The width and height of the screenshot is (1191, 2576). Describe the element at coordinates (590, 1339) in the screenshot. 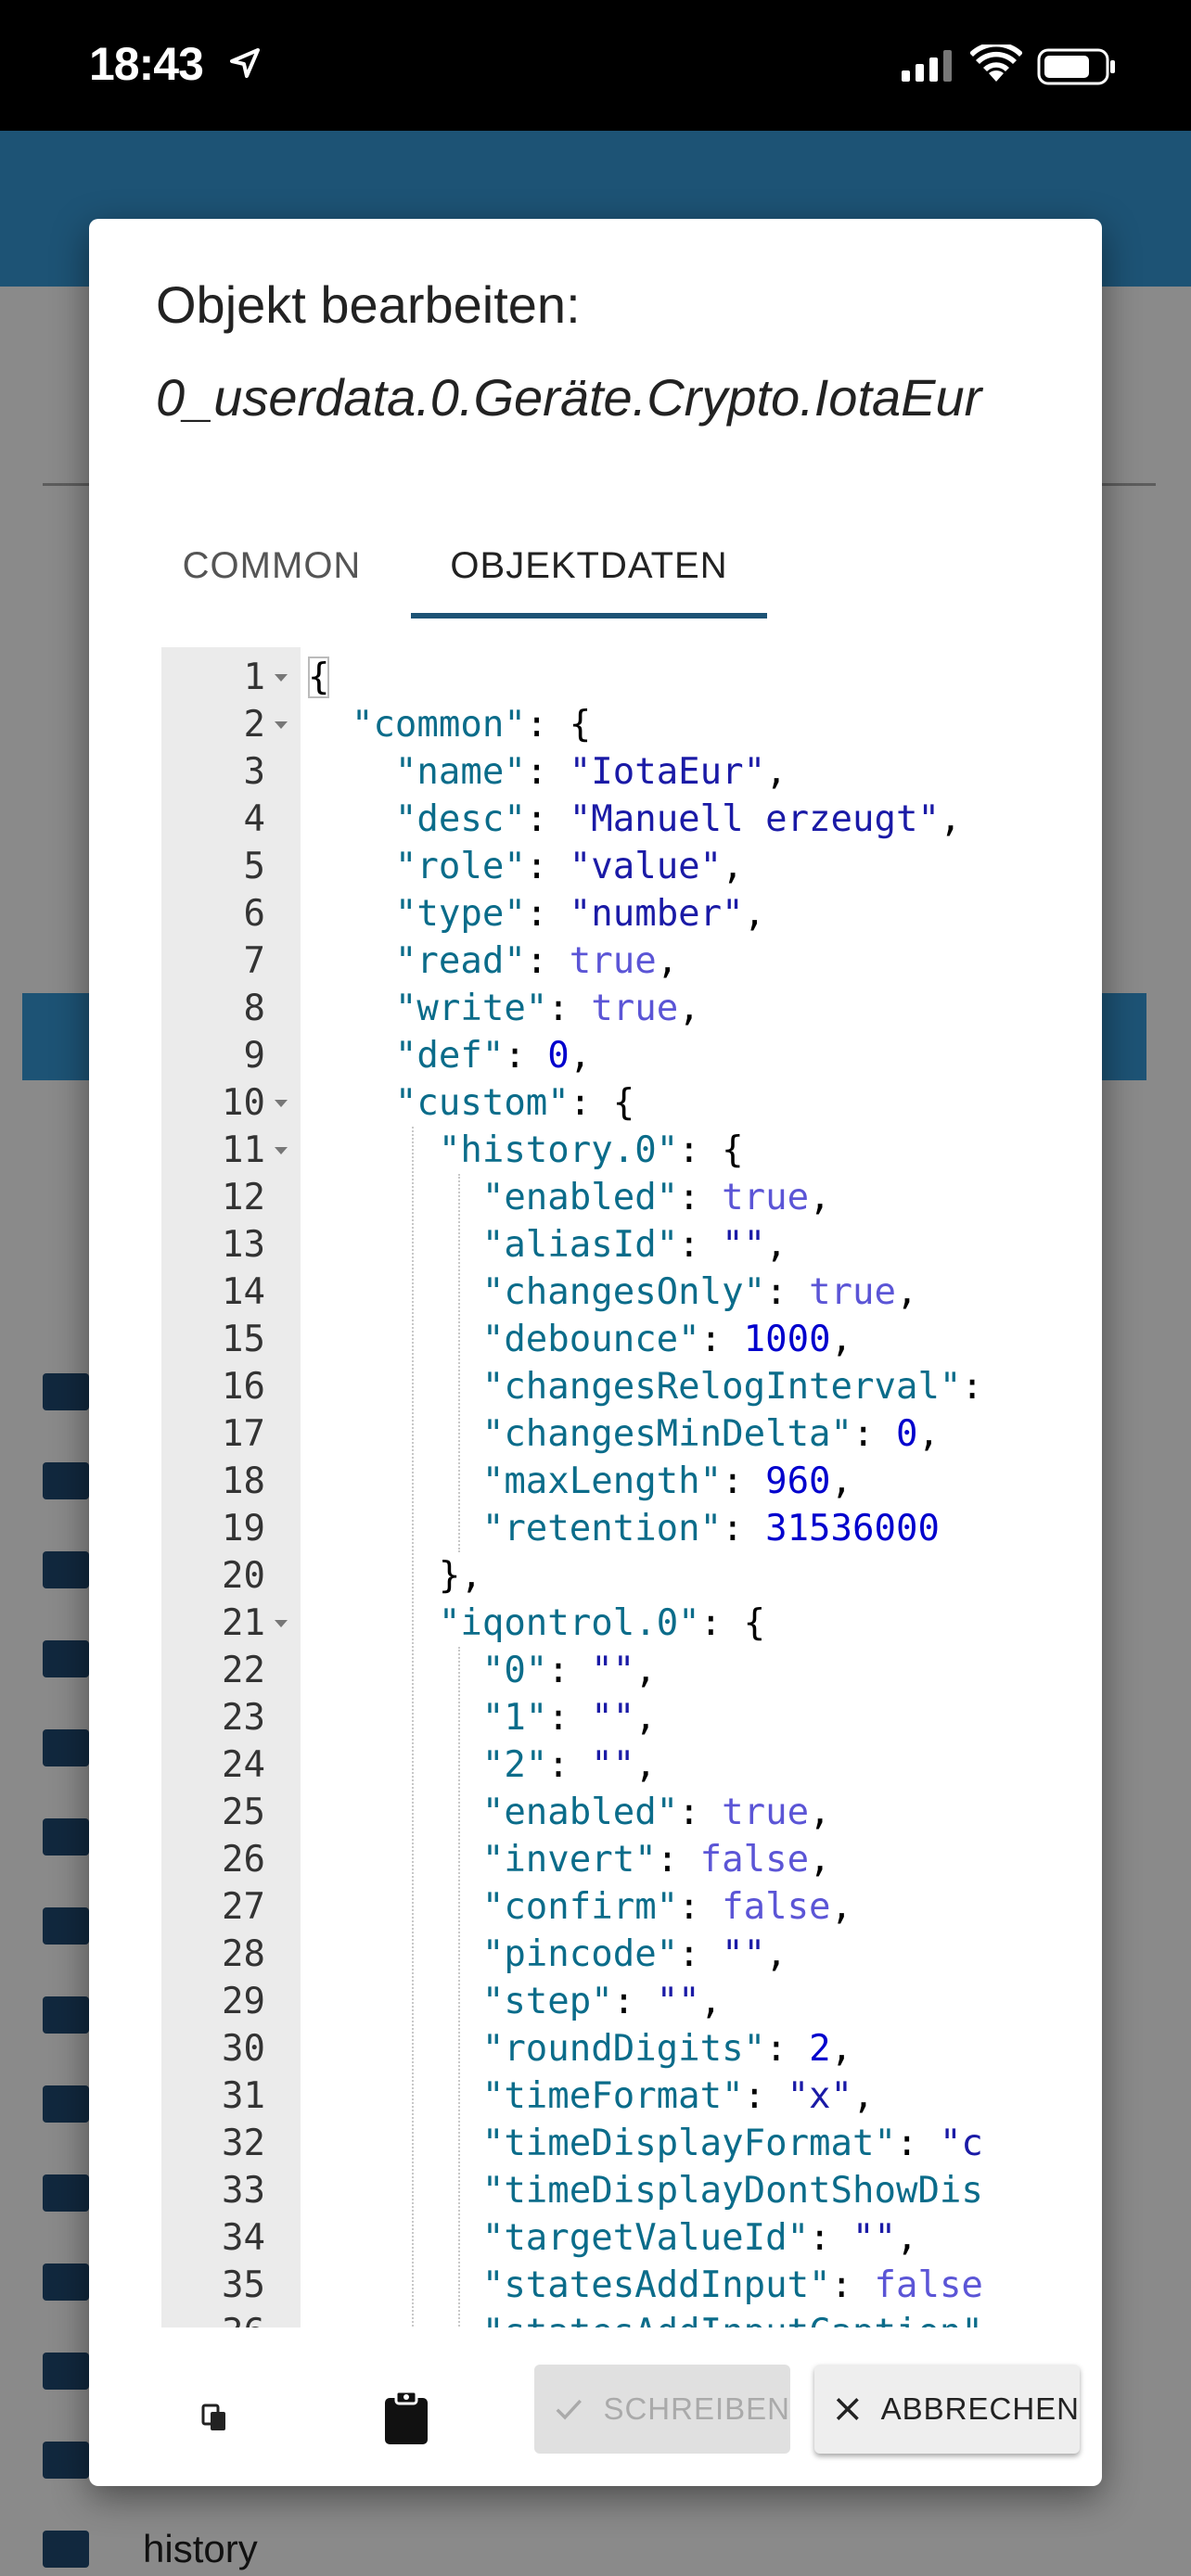

I see `code-token: "debounce"` at that location.